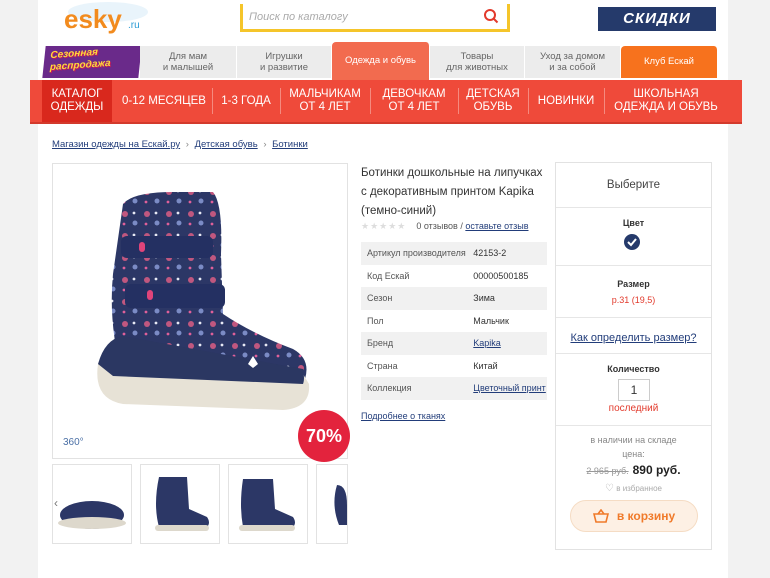 The image size is (770, 578). I want to click on reviews-row: ★★★★★ 0 отзывов / оставьте отзыв, so click(445, 226).